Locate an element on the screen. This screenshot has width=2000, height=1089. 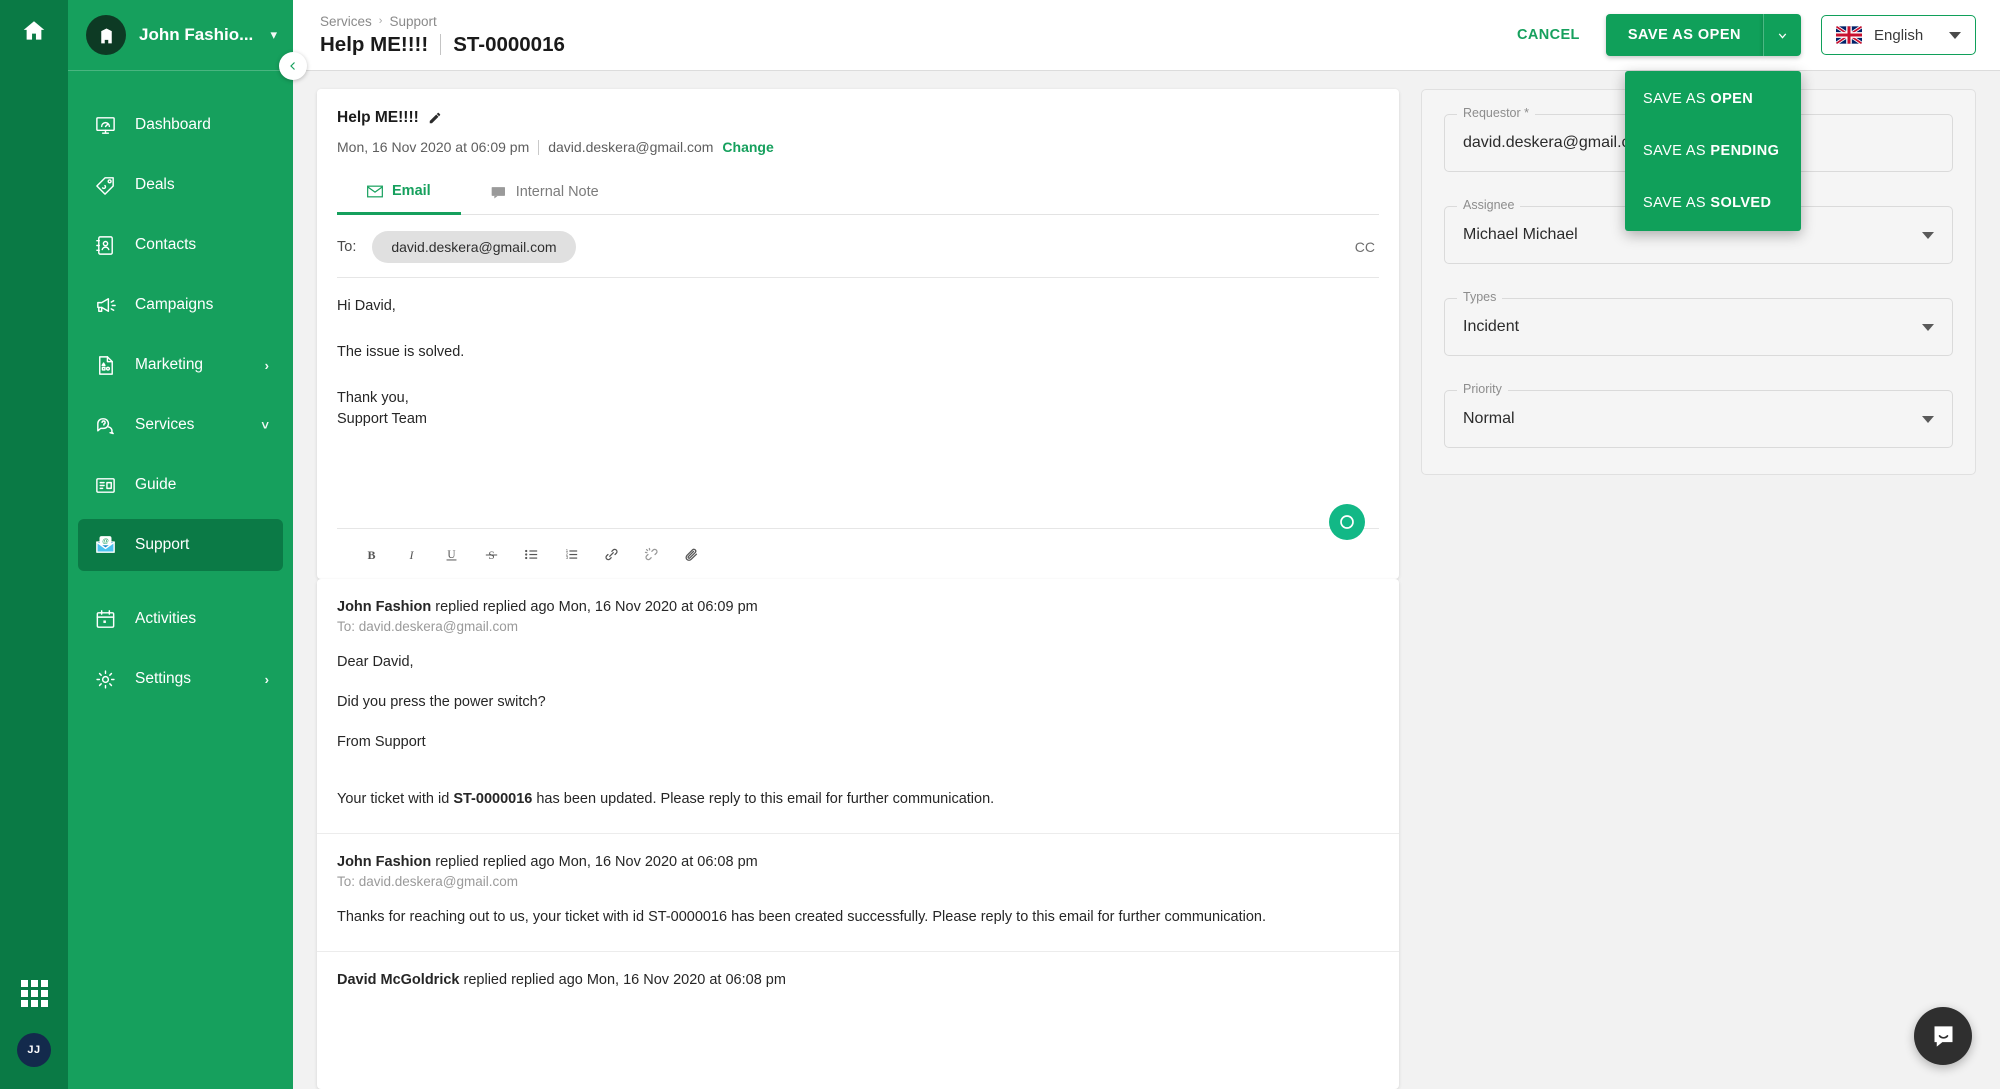
message-author: David McGoldrick is located at coordinates (398, 979).